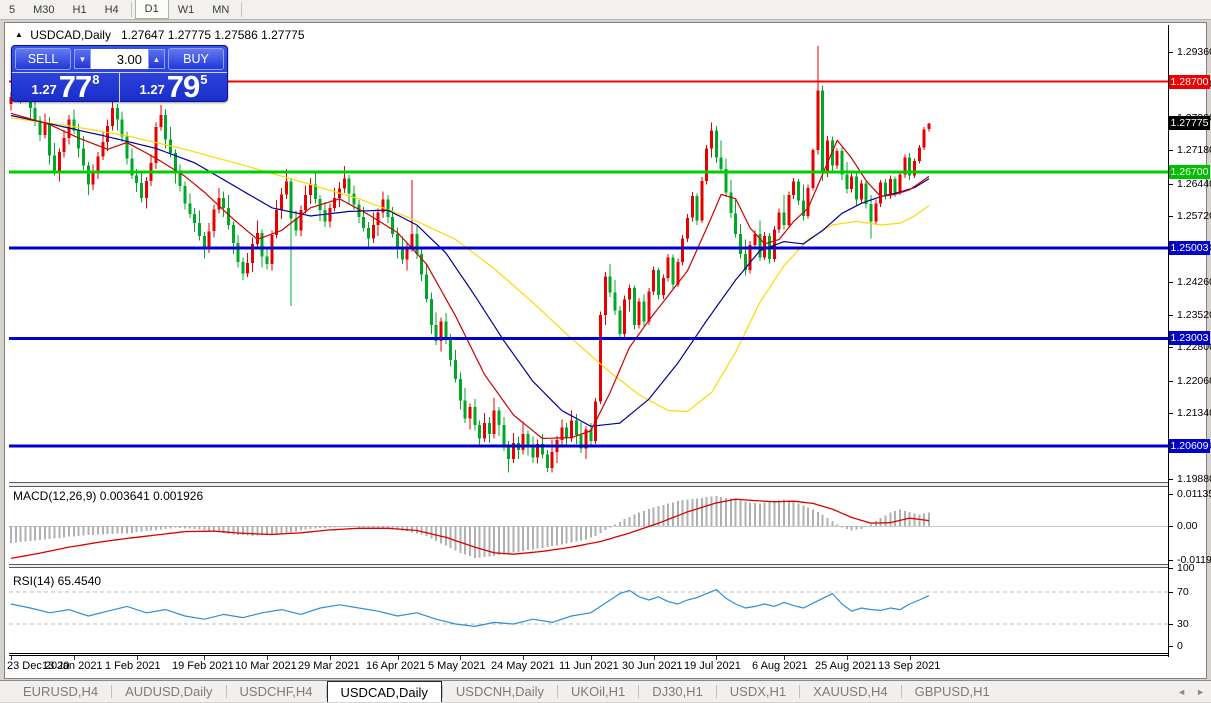 The image size is (1211, 703). What do you see at coordinates (156, 59) in the screenshot?
I see `volume-increase-button: ▲` at bounding box center [156, 59].